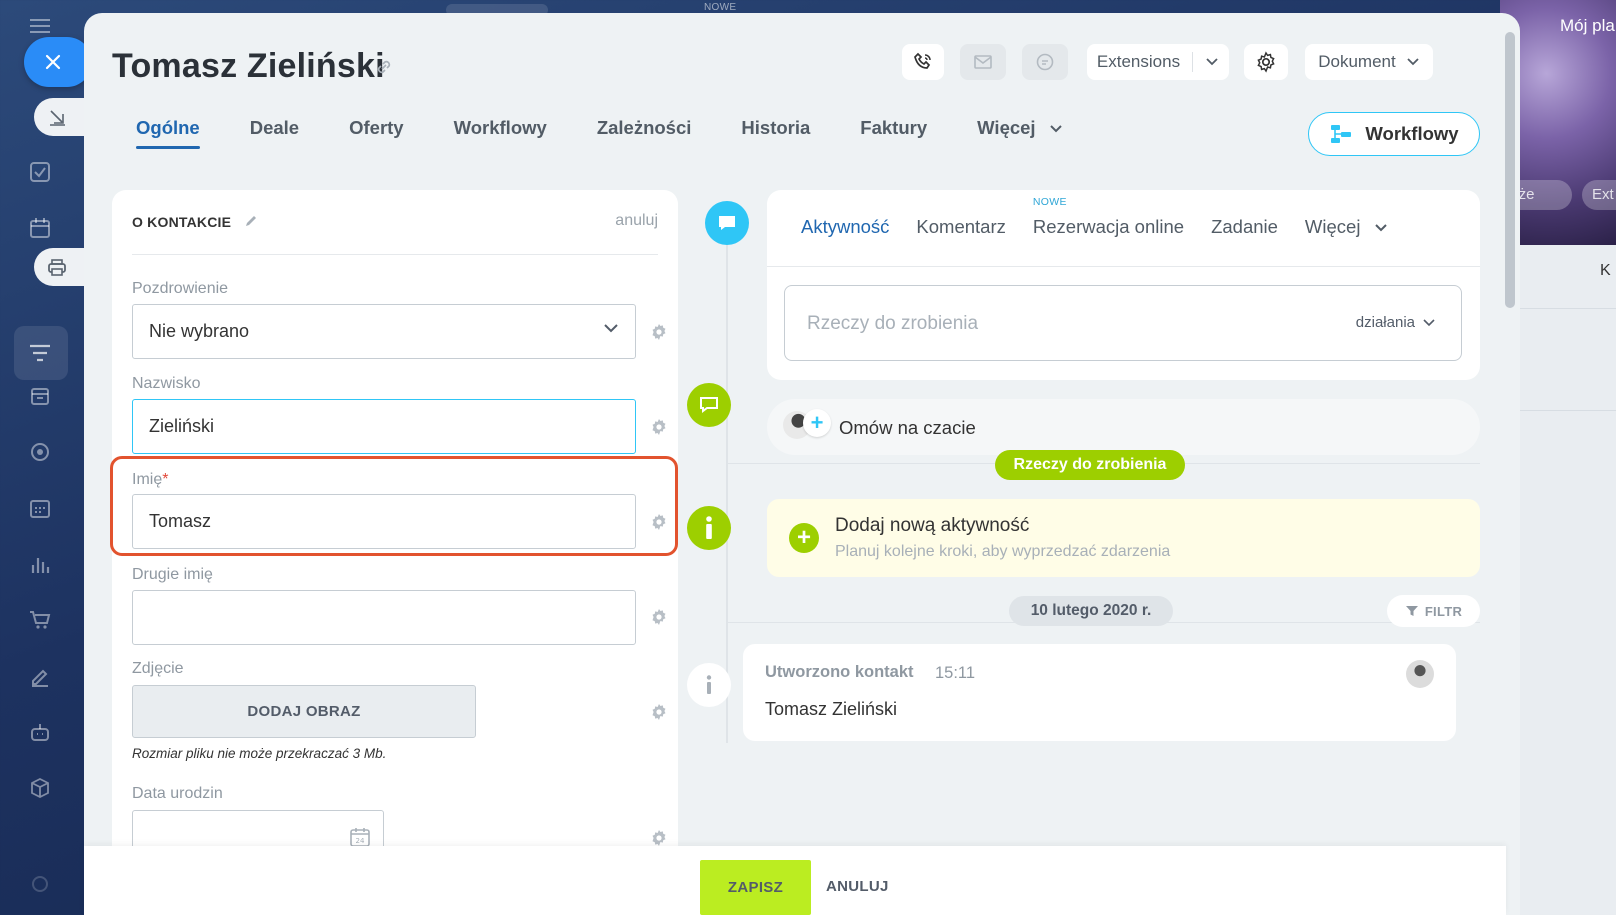 The height and width of the screenshot is (915, 1616). What do you see at coordinates (1341, 134) in the screenshot?
I see `workflow-icon` at bounding box center [1341, 134].